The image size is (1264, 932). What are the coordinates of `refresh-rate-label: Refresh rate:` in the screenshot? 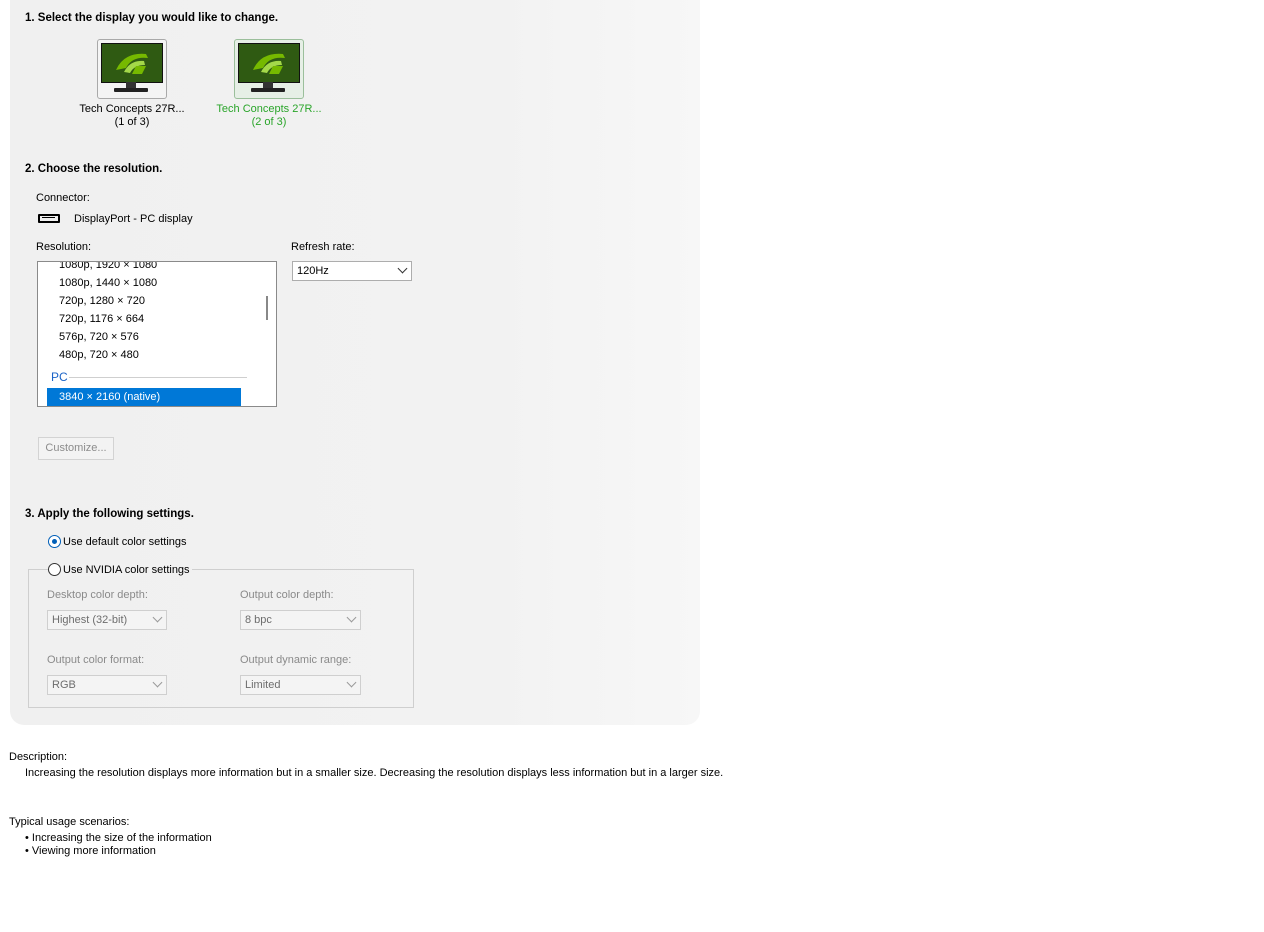 It's located at (323, 247).